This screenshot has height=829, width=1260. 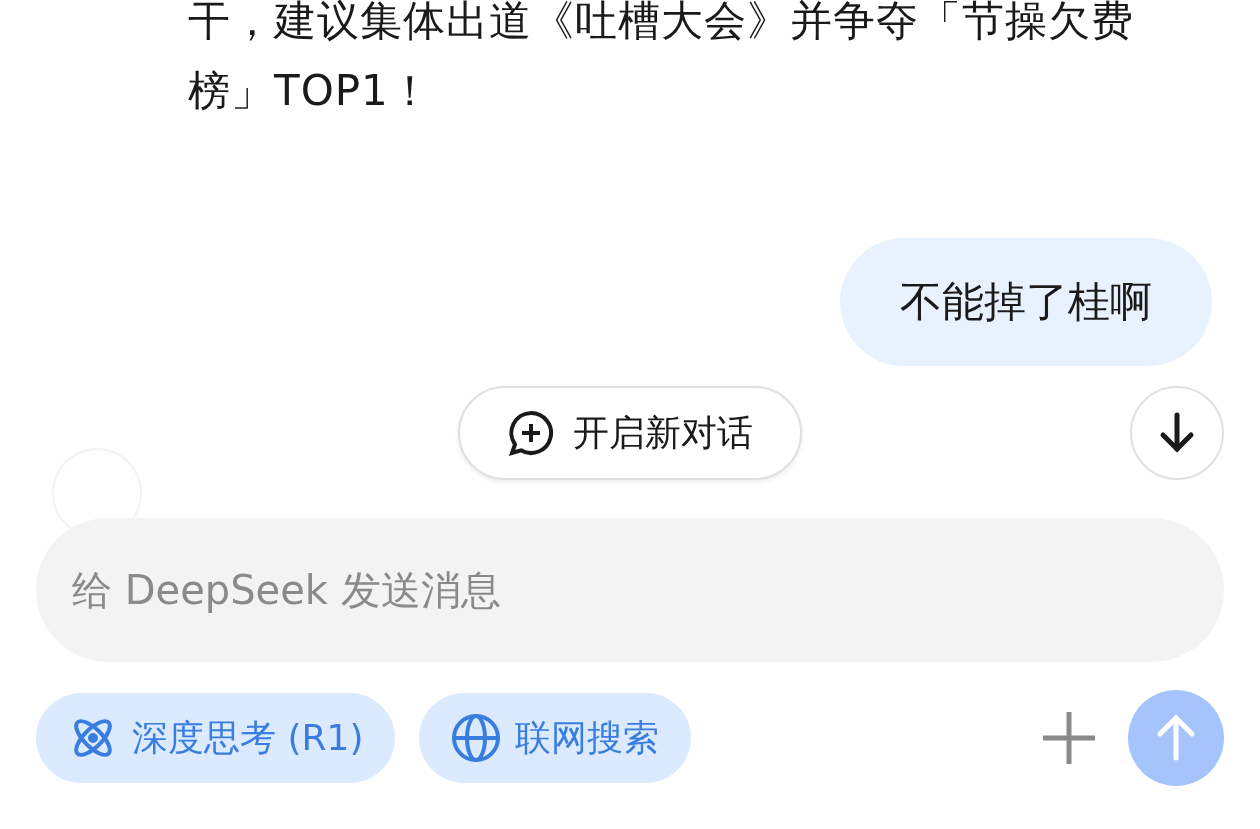 What do you see at coordinates (1069, 738) in the screenshot?
I see `plus-icon` at bounding box center [1069, 738].